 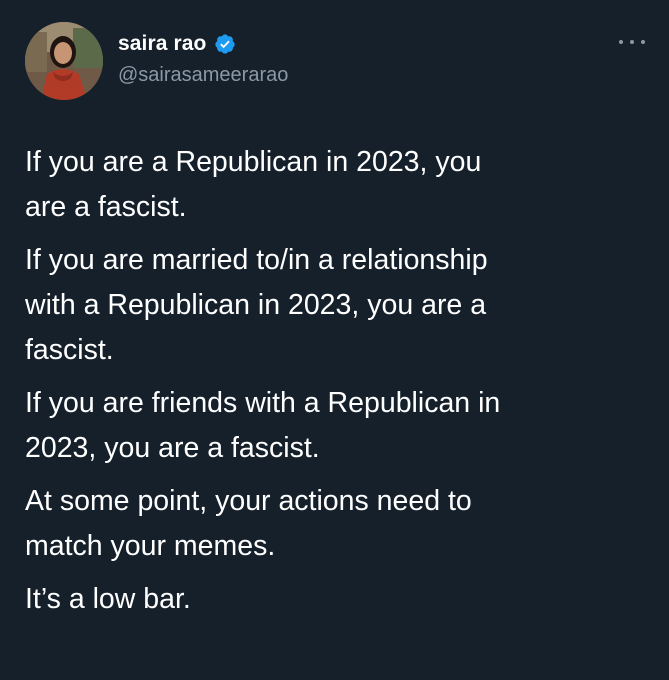 I want to click on avatar-photo, so click(x=64, y=61).